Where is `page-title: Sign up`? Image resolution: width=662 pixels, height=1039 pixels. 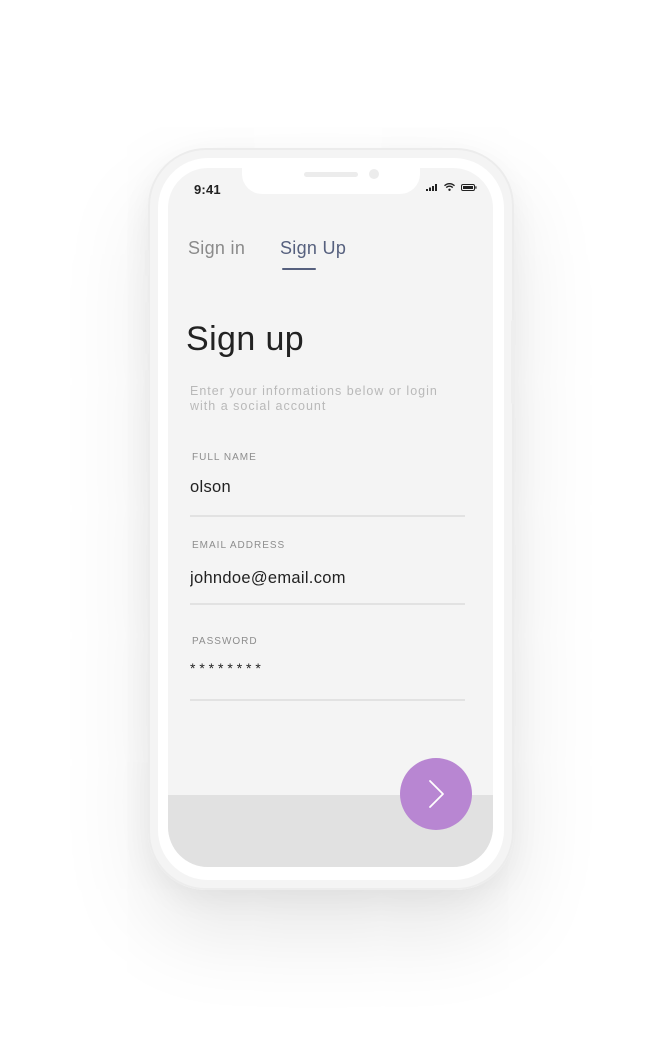
page-title: Sign up is located at coordinates (245, 339).